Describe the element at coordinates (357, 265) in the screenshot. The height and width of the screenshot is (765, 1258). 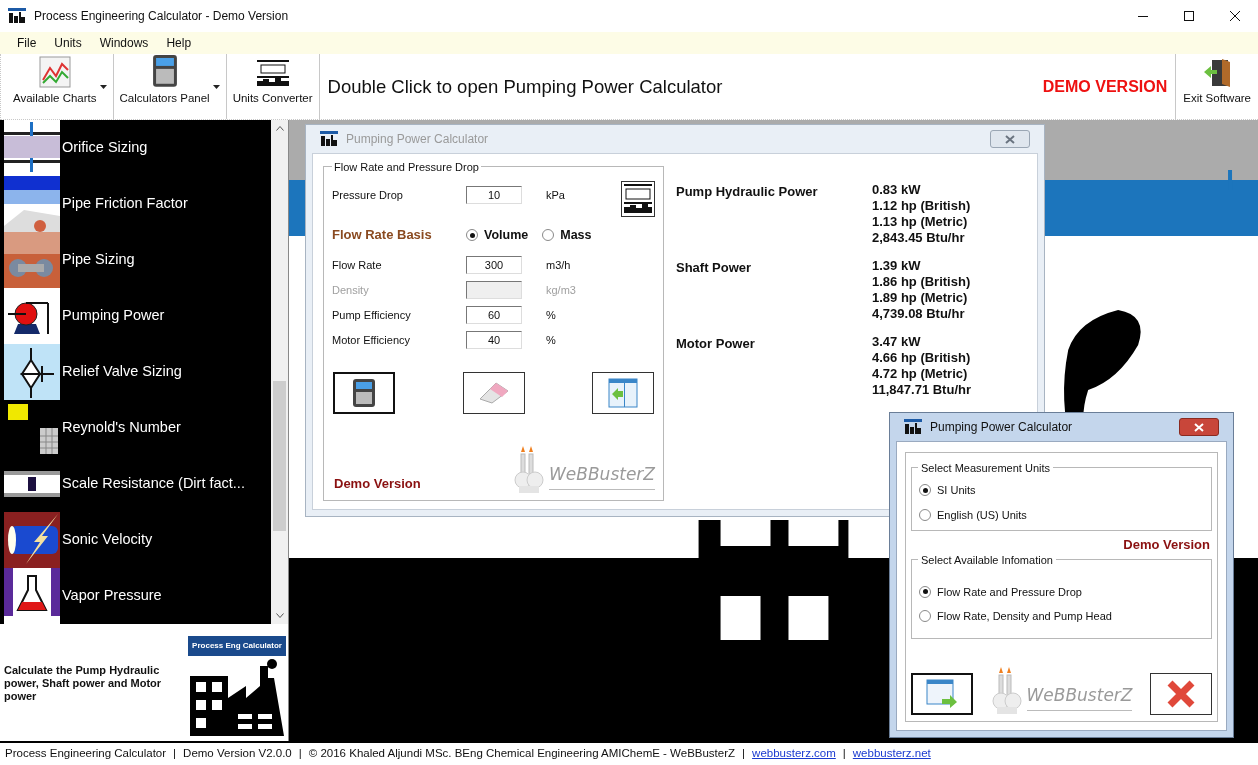
I see `field-label: Flow Rate` at that location.